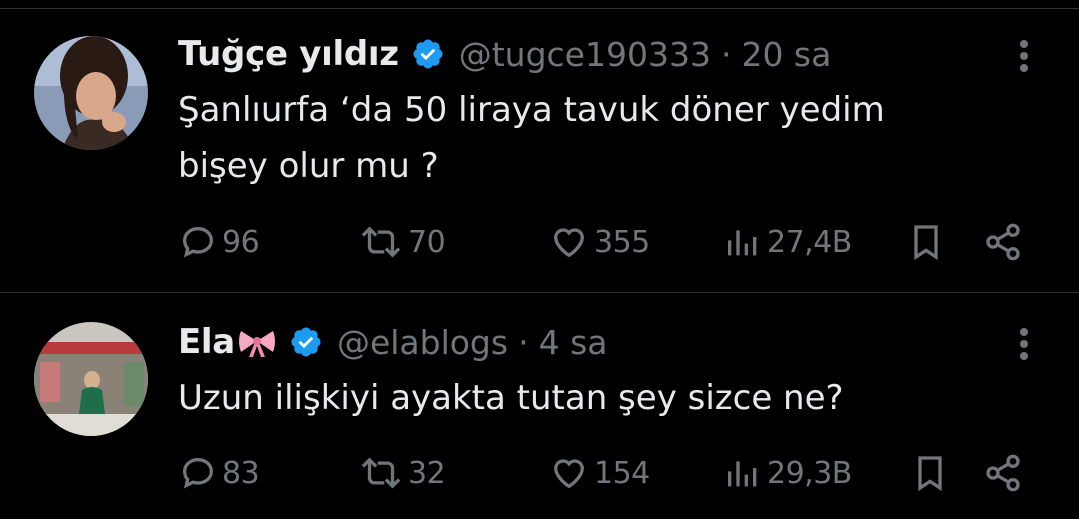  Describe the element at coordinates (786, 54) in the screenshot. I see `timestamp: 20 sa` at that location.